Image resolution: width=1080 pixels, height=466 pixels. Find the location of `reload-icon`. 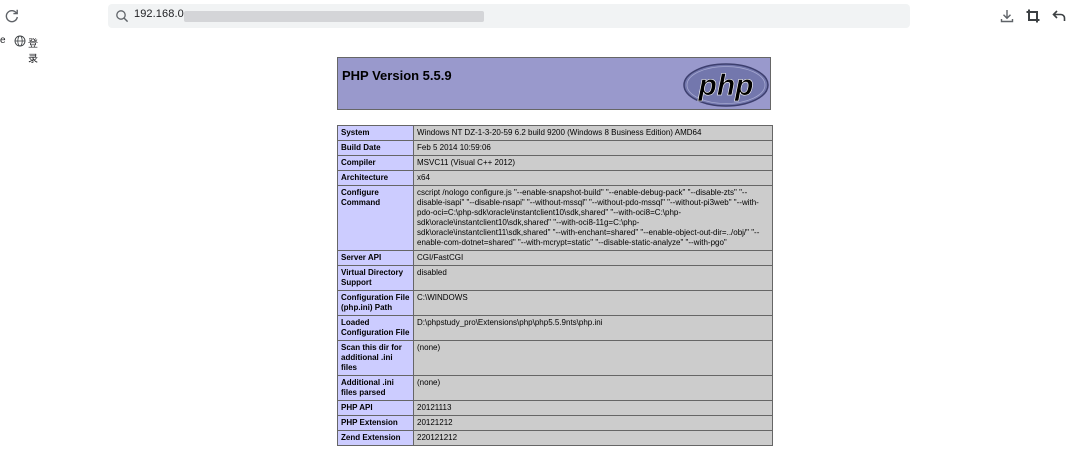

reload-icon is located at coordinates (12, 16).